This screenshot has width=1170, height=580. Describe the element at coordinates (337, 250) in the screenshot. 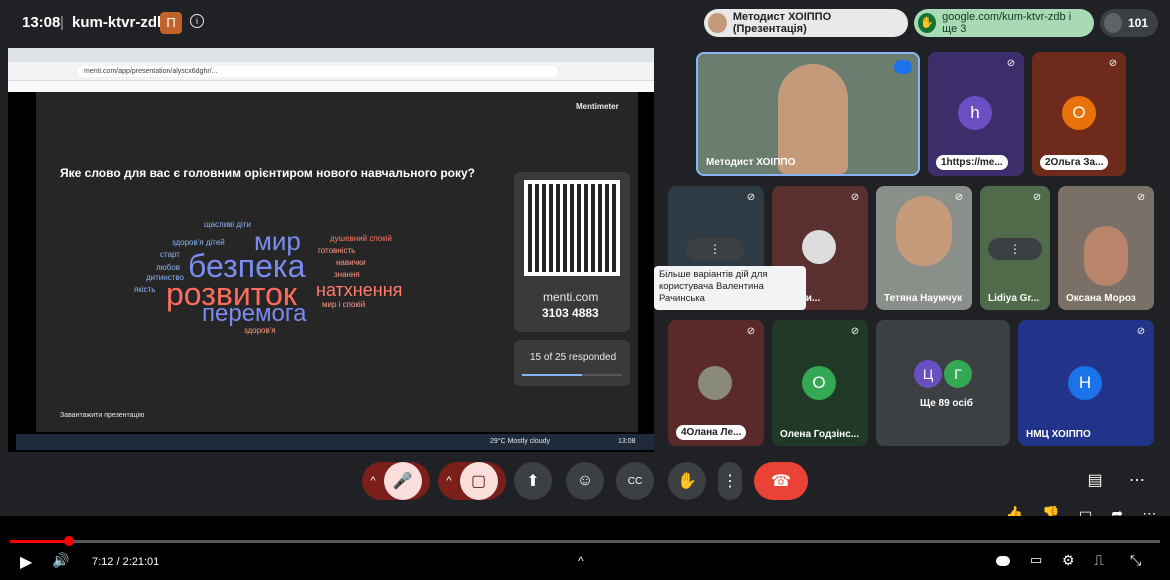

I see `word-cloud-word: готовність` at that location.